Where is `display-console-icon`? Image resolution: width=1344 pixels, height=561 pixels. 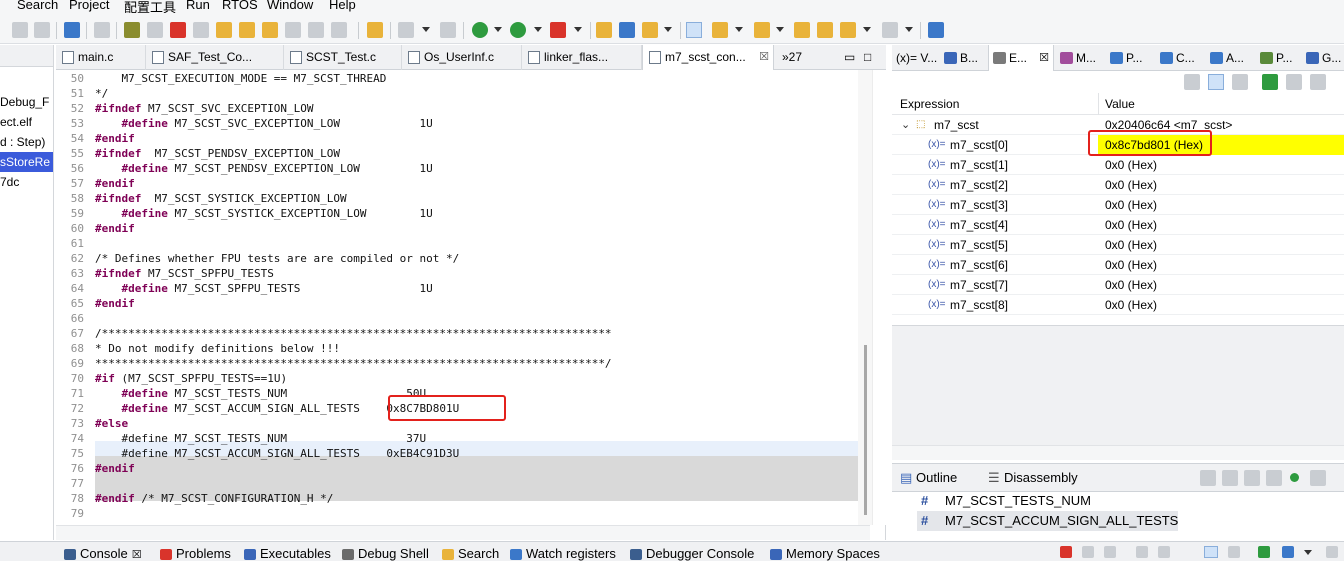 display-console-icon is located at coordinates (1264, 552).